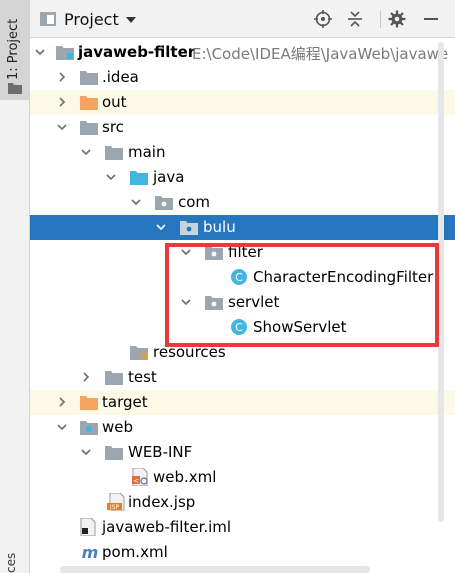 The height and width of the screenshot is (573, 455). What do you see at coordinates (142, 377) in the screenshot?
I see `tree-node-label: test` at bounding box center [142, 377].